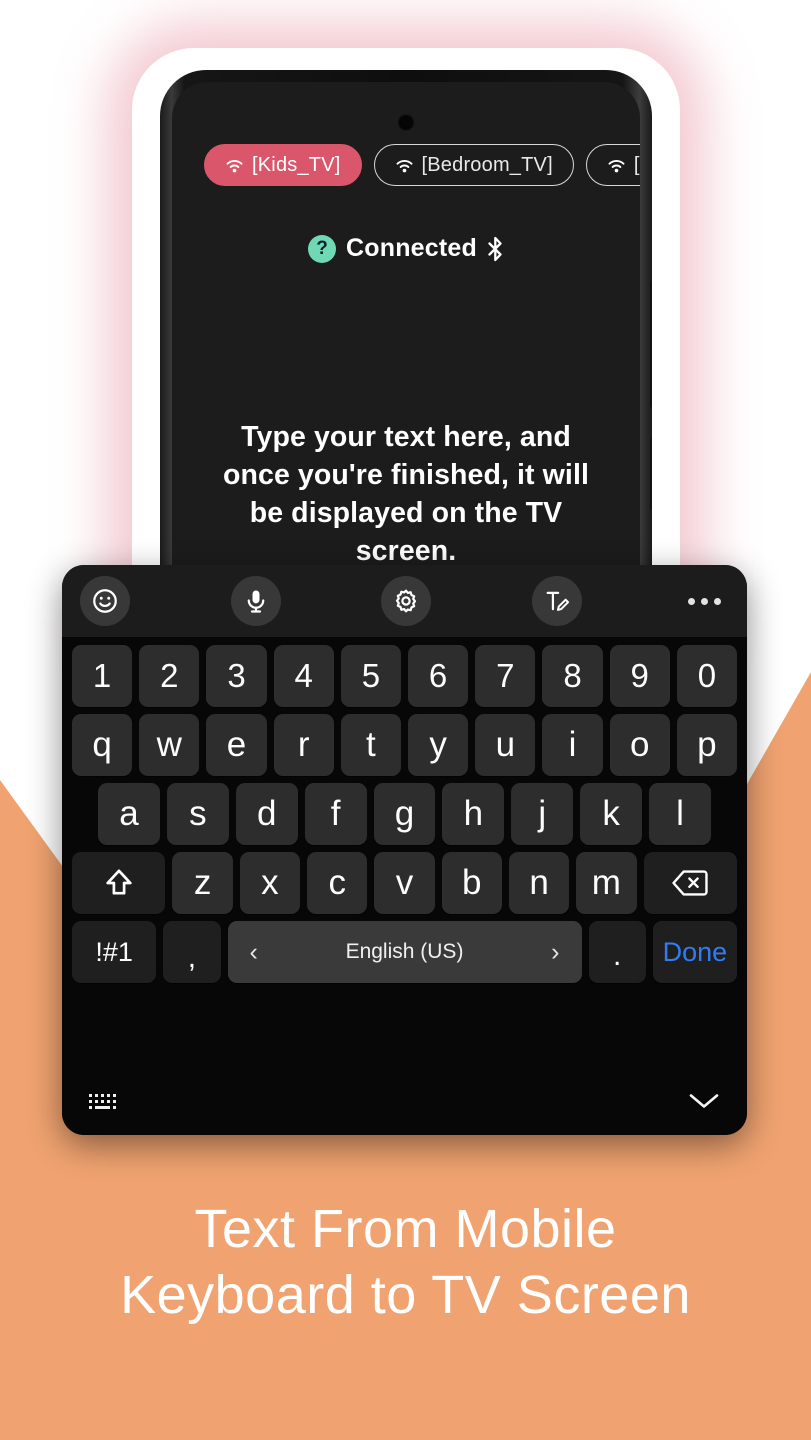  I want to click on comma-key: ,, so click(192, 952).